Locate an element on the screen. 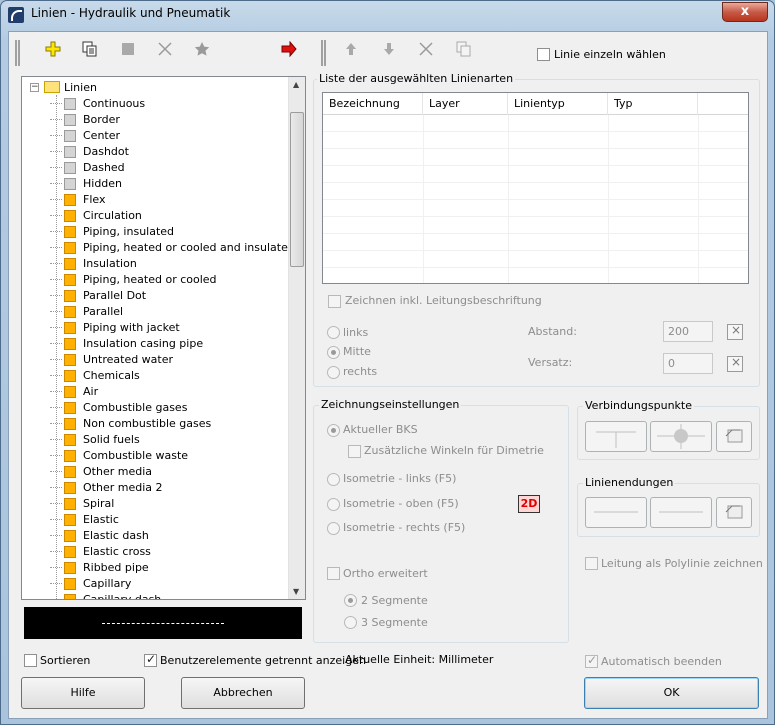 This screenshot has width=775, height=725. delete-icon is located at coordinates (165, 52).